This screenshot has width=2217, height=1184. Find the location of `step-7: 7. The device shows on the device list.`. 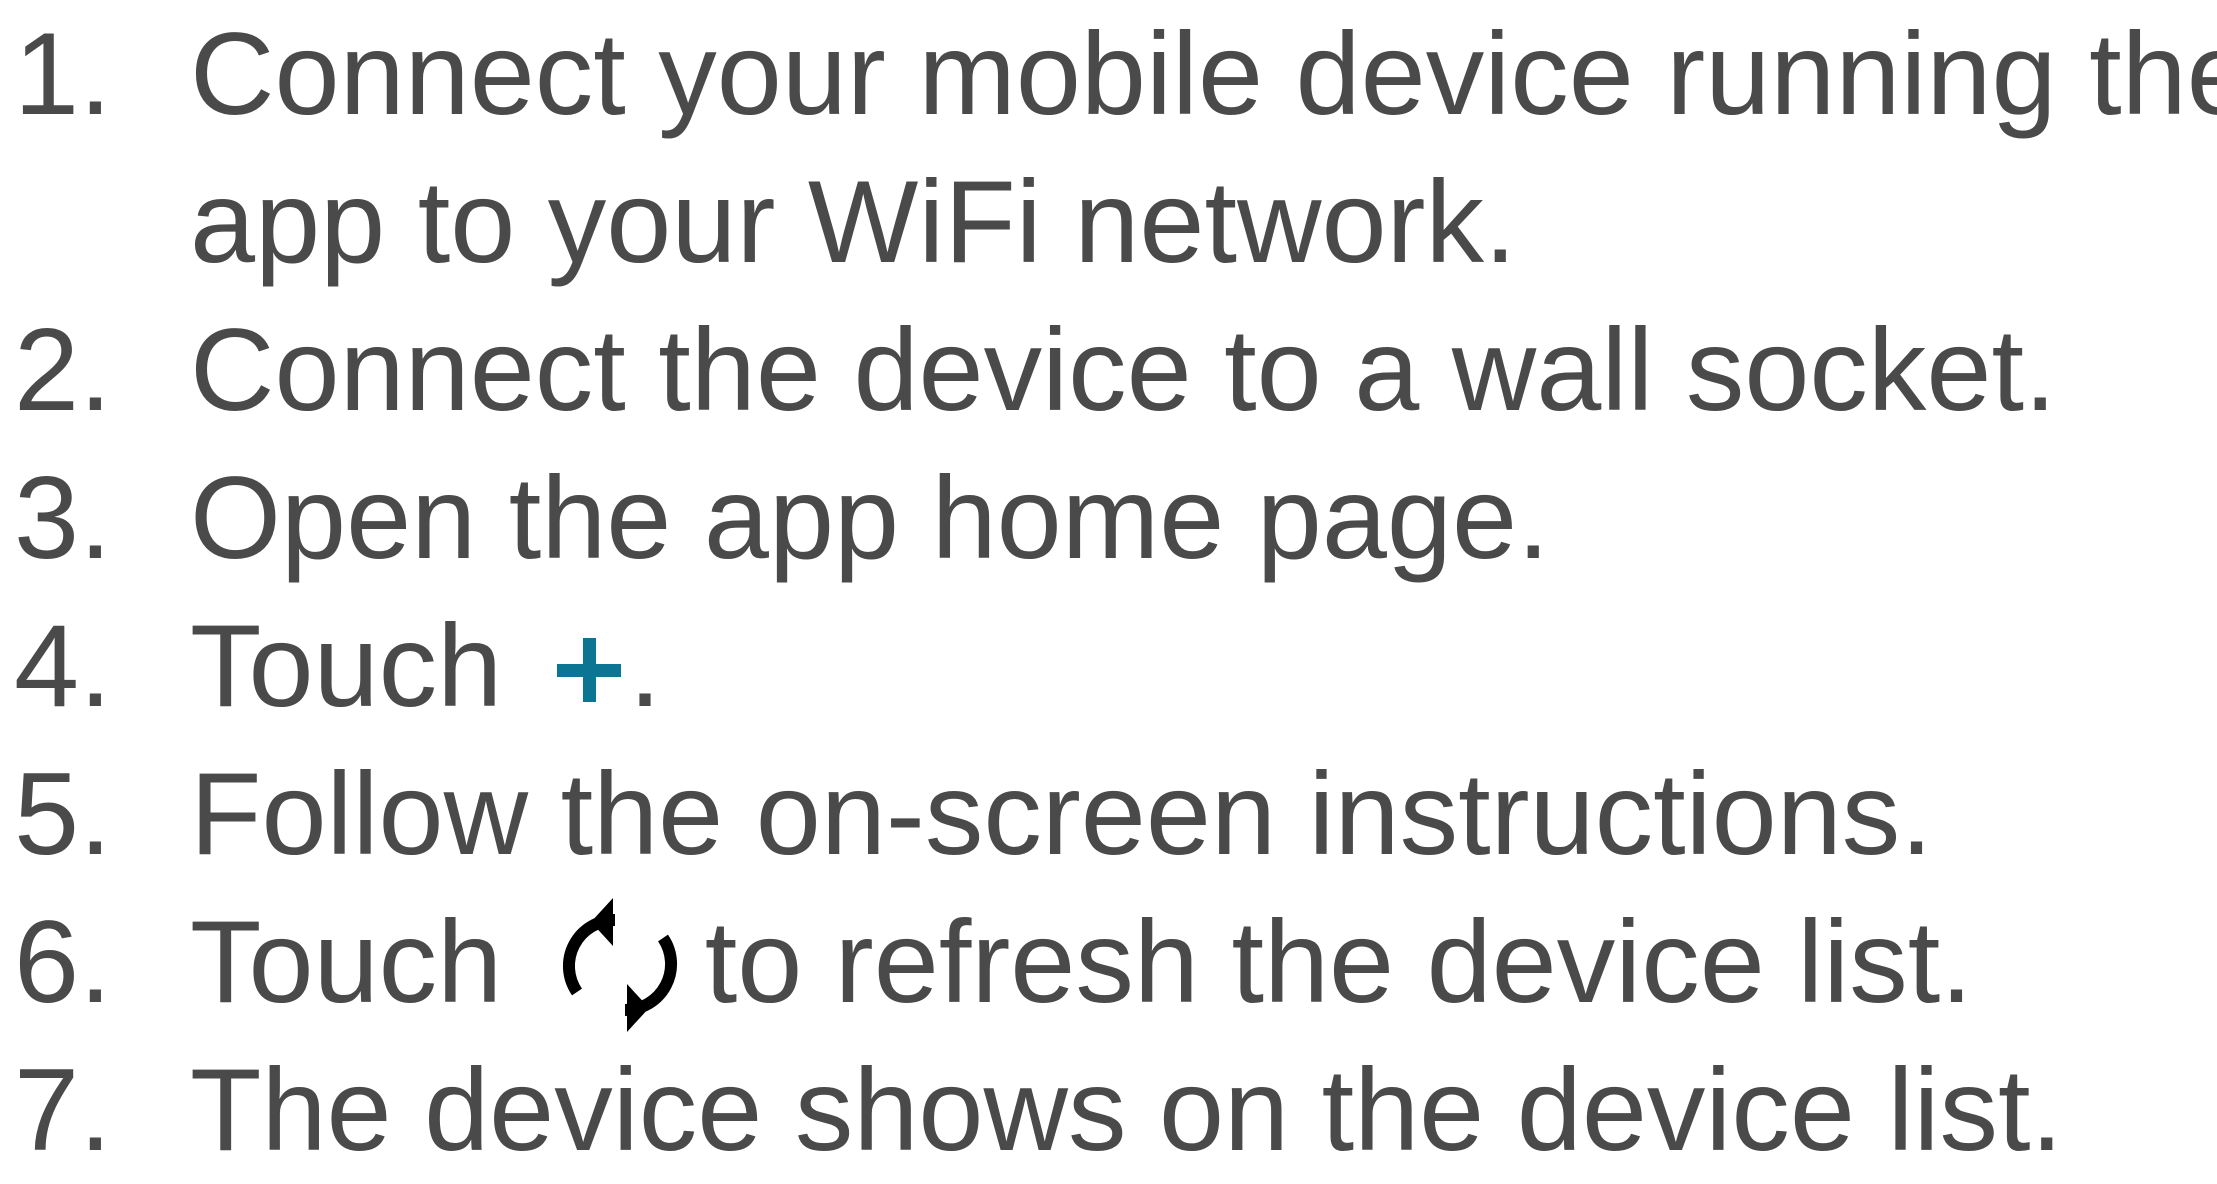

step-7: 7. The device shows on the device list. is located at coordinates (1109, 1110).